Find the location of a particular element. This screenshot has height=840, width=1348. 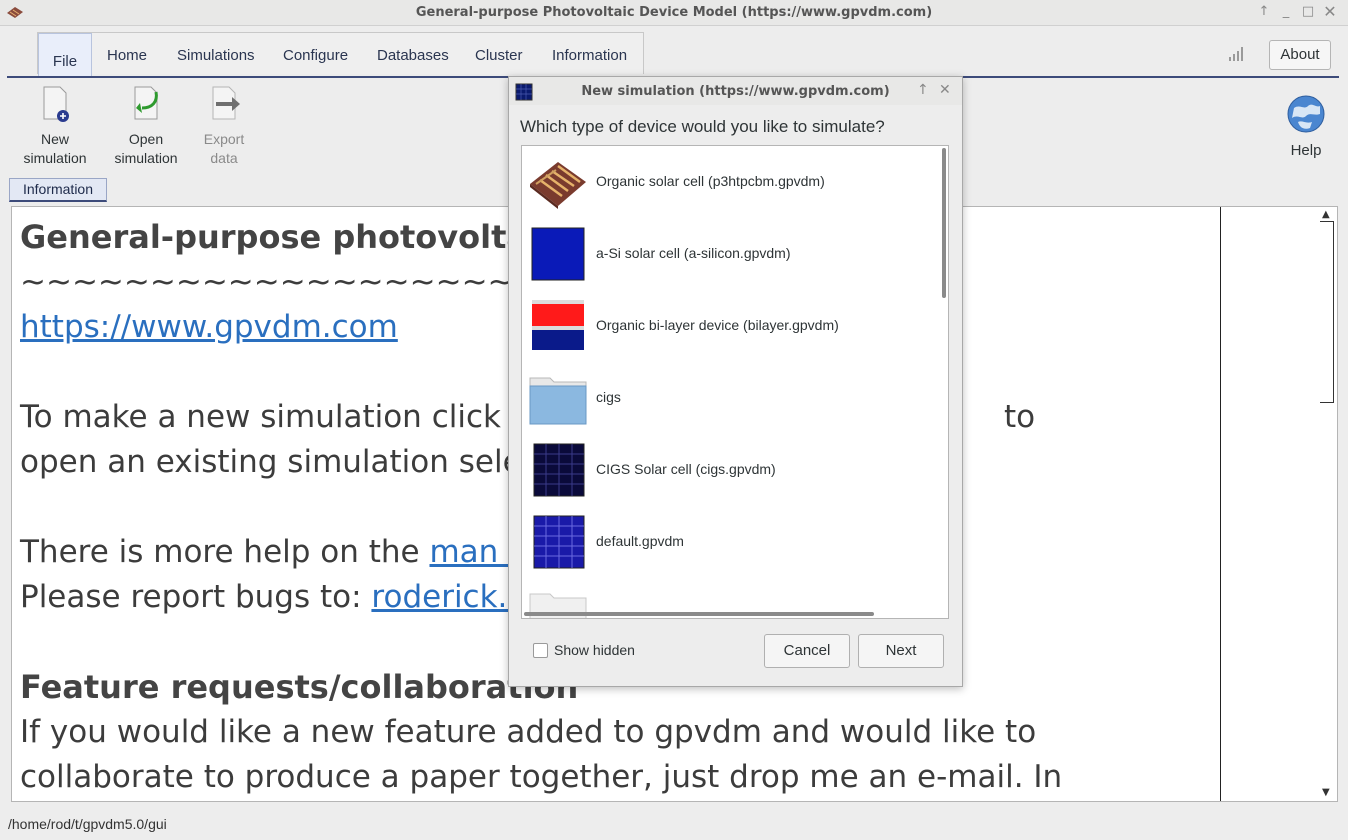

list-item-bilayer: Organic bi-layer device (bilayer.gpvdm) is located at coordinates (727, 326).